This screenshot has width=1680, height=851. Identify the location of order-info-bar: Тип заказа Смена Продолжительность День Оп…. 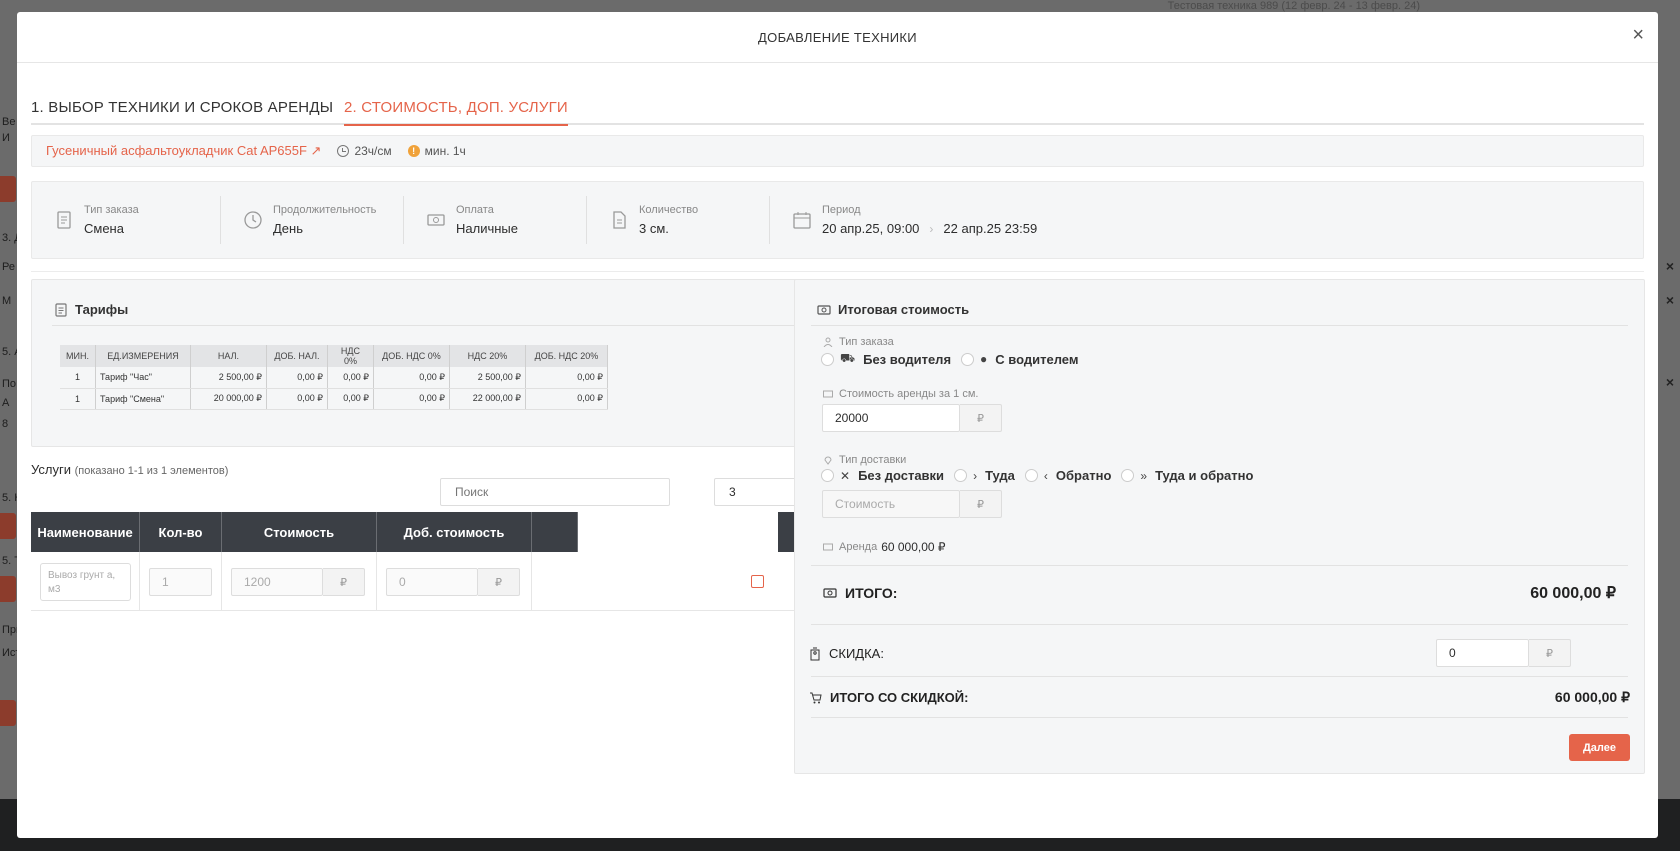
(837, 220).